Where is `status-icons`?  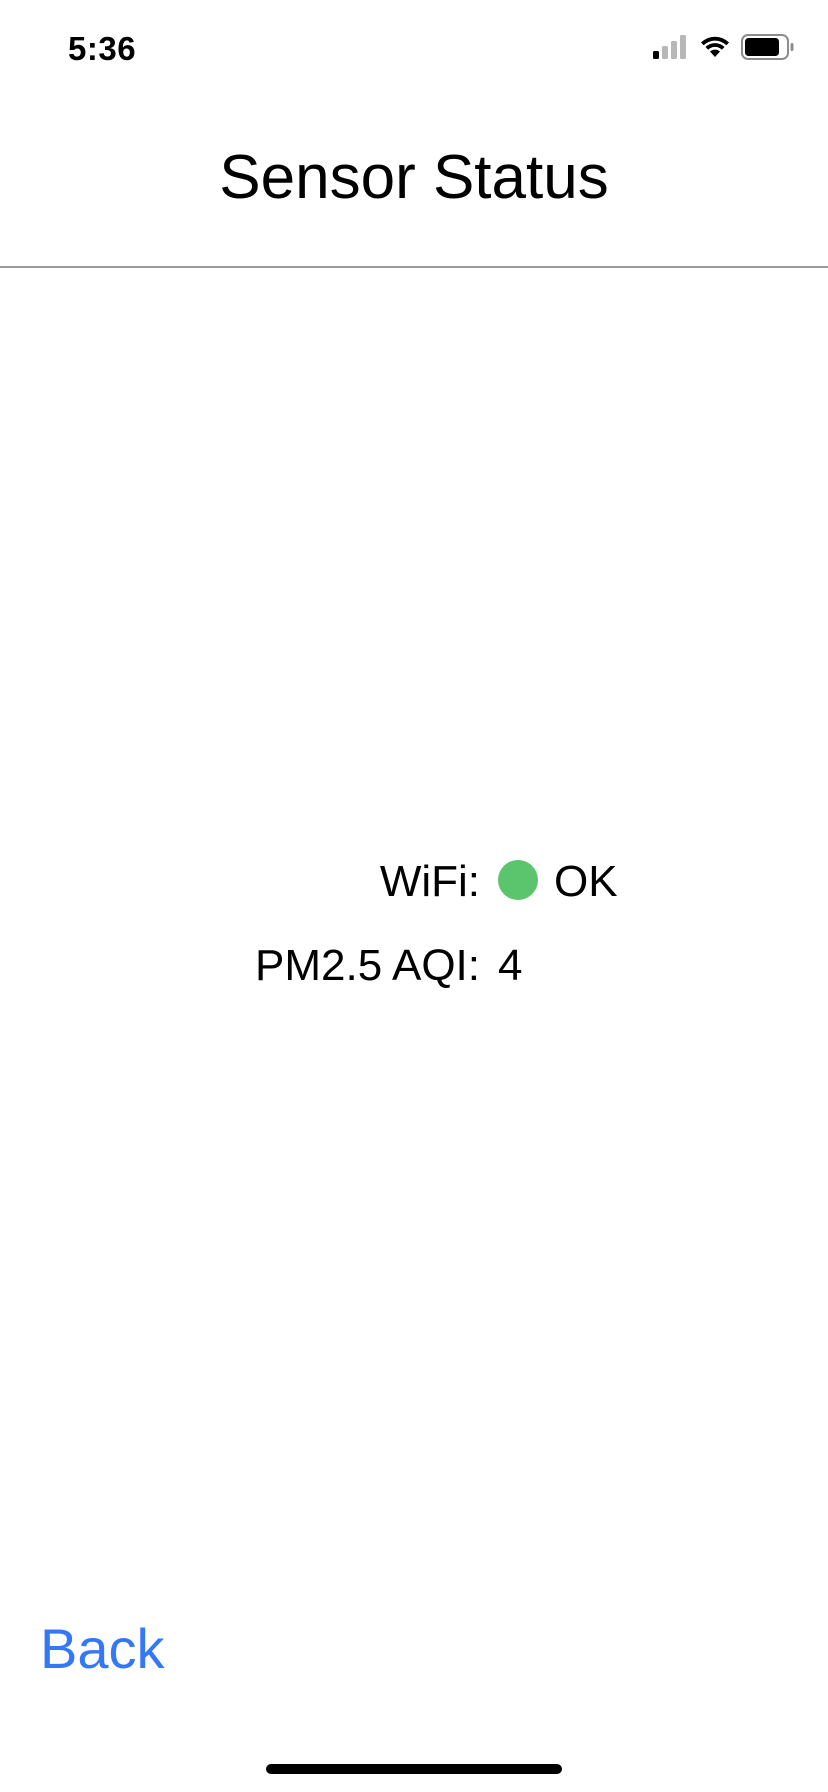 status-icons is located at coordinates (724, 49).